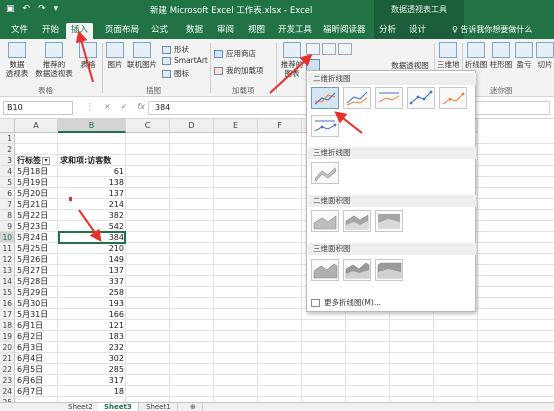 This screenshot has width=554, height=411. What do you see at coordinates (37, 171) in the screenshot?
I see `row-label-cell: 5月18日` at bounding box center [37, 171].